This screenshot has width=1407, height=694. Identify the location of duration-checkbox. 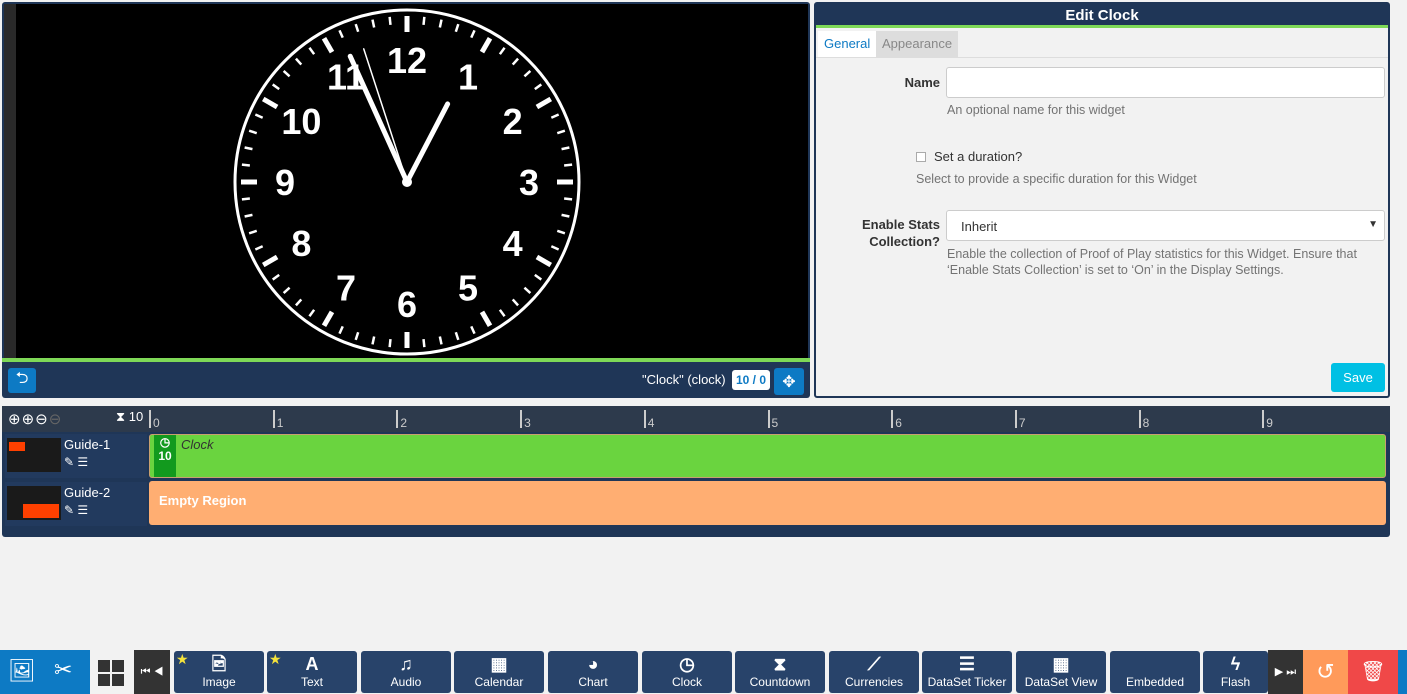
(921, 157).